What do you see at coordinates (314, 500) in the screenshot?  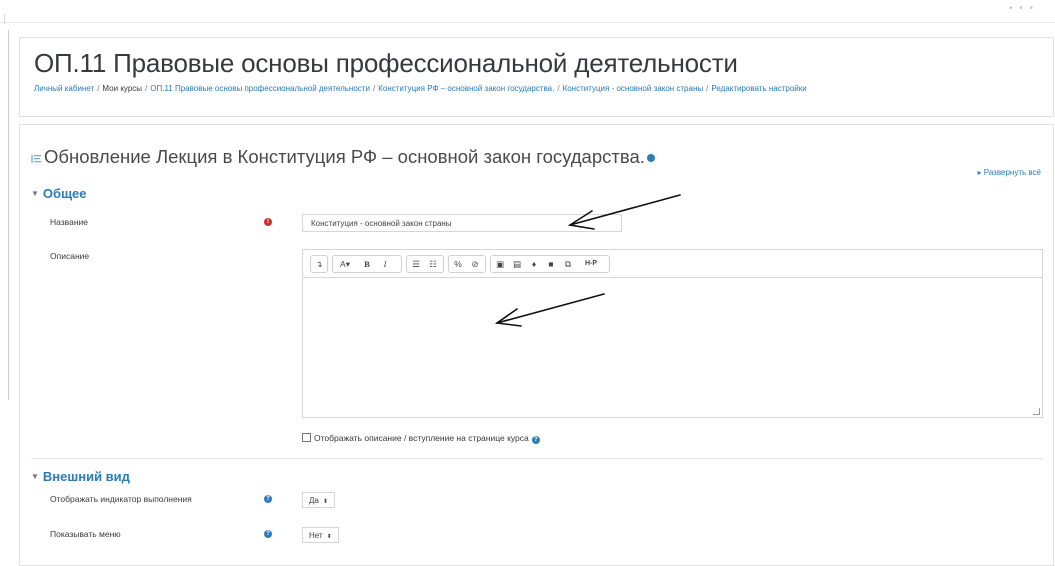 I see `progress-bar-select-value: Да` at bounding box center [314, 500].